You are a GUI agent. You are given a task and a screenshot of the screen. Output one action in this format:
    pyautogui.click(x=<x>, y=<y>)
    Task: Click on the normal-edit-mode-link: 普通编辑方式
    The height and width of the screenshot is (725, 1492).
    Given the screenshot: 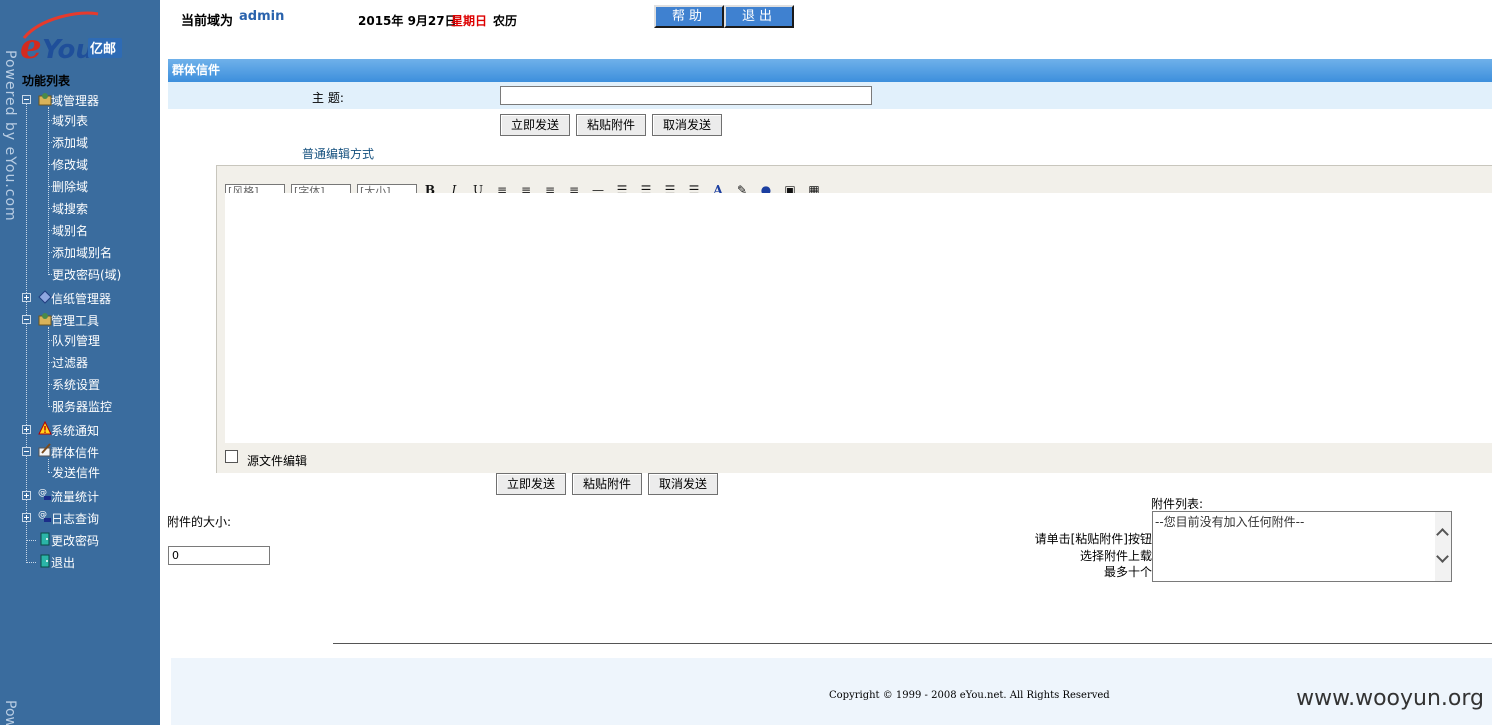 What is the action you would take?
    pyautogui.click(x=338, y=153)
    